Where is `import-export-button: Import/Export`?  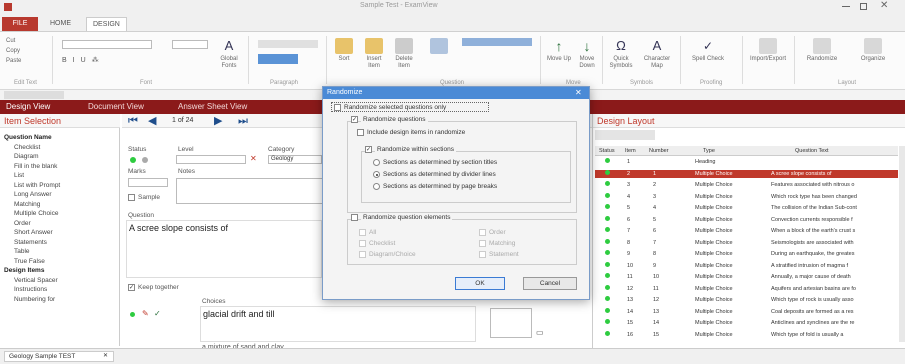
import-export-button: Import/Export is located at coordinates (768, 50).